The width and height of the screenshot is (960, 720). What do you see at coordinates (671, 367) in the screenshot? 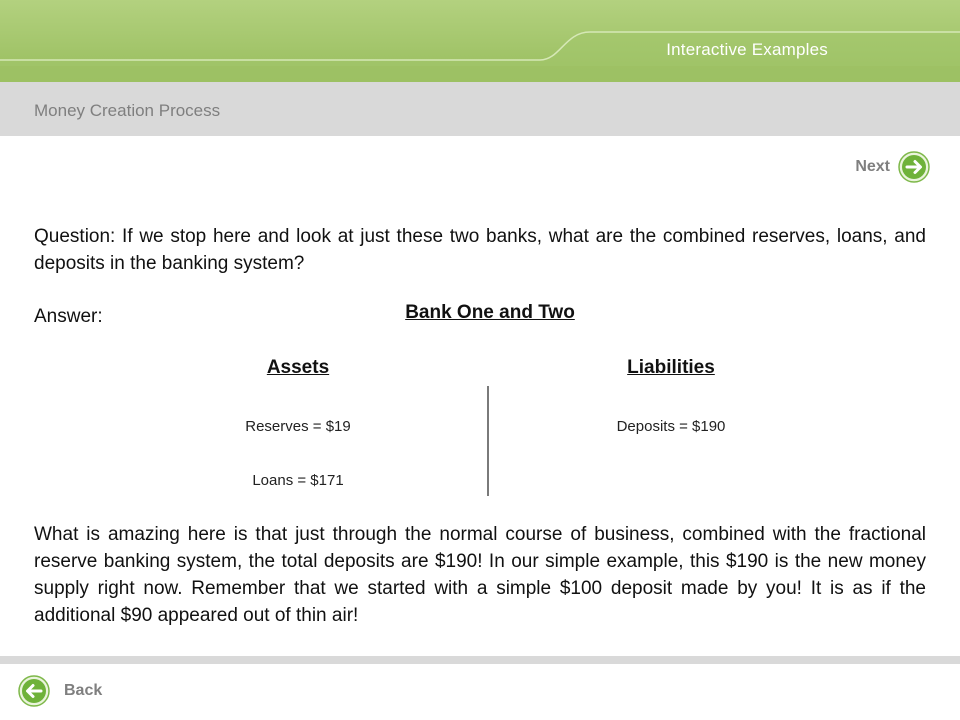
I see `liabilities-header: Liabilities` at bounding box center [671, 367].